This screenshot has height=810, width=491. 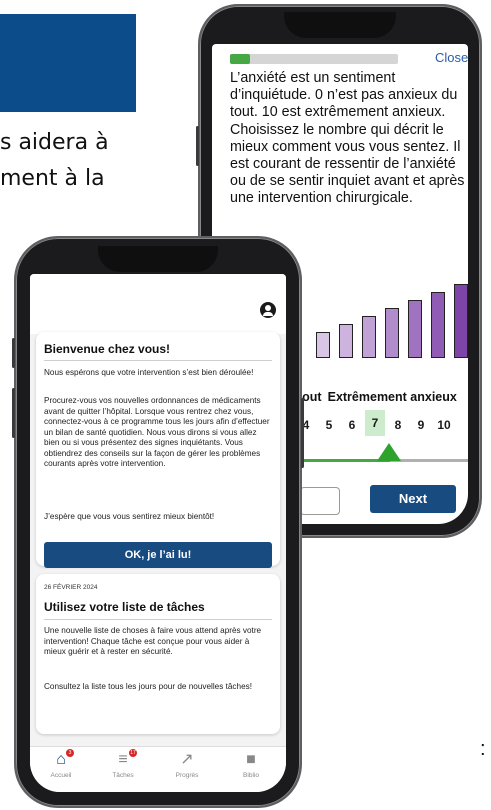 What do you see at coordinates (240, 59) in the screenshot?
I see `progress-bar-fill` at bounding box center [240, 59].